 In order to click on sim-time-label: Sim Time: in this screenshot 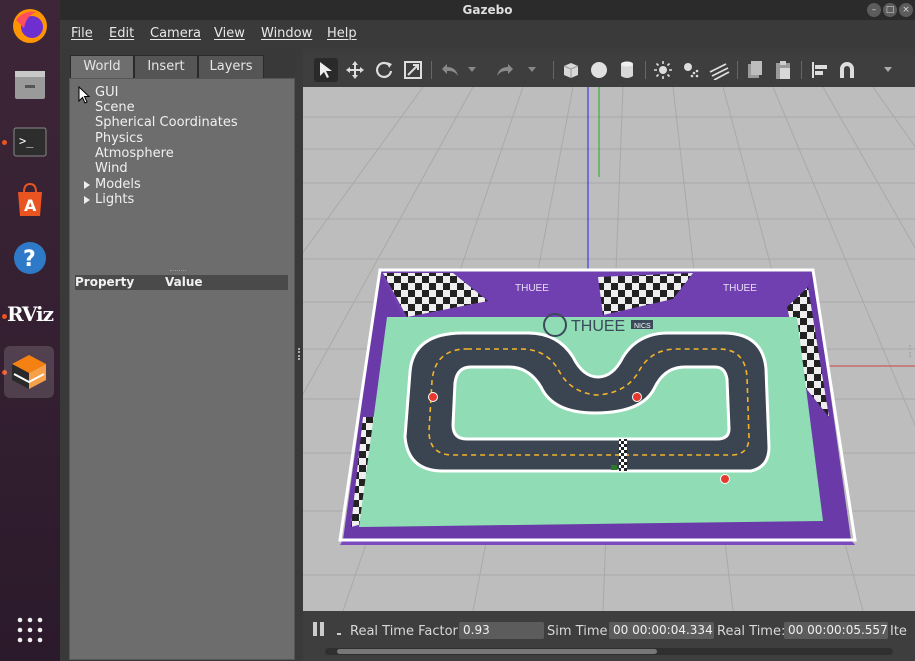, I will do `click(579, 631)`.